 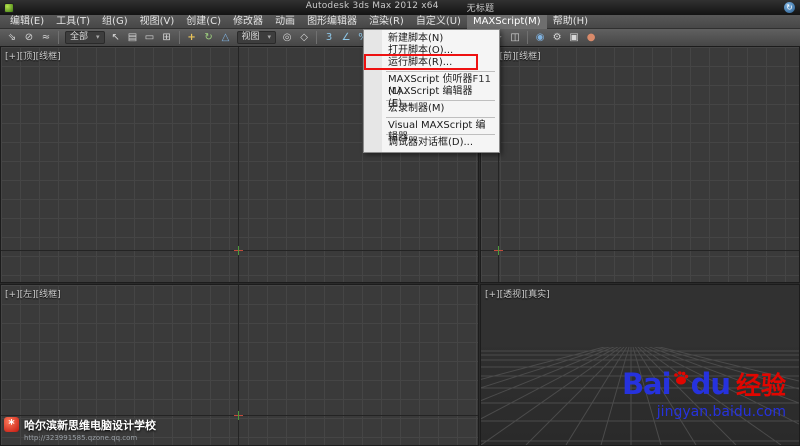 What do you see at coordinates (203, 22) in the screenshot?
I see `menu-item-create: 创建(C)` at bounding box center [203, 22].